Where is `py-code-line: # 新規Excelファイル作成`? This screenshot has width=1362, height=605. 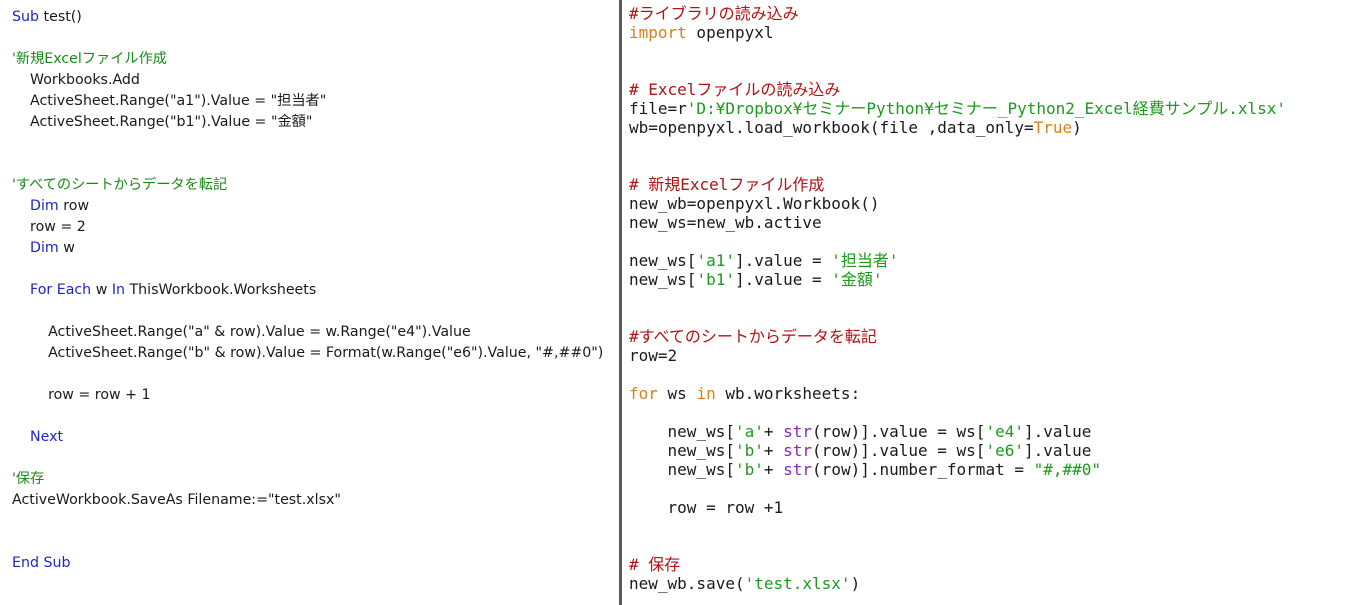 py-code-line: # 新規Excelファイル作成 is located at coordinates (726, 184).